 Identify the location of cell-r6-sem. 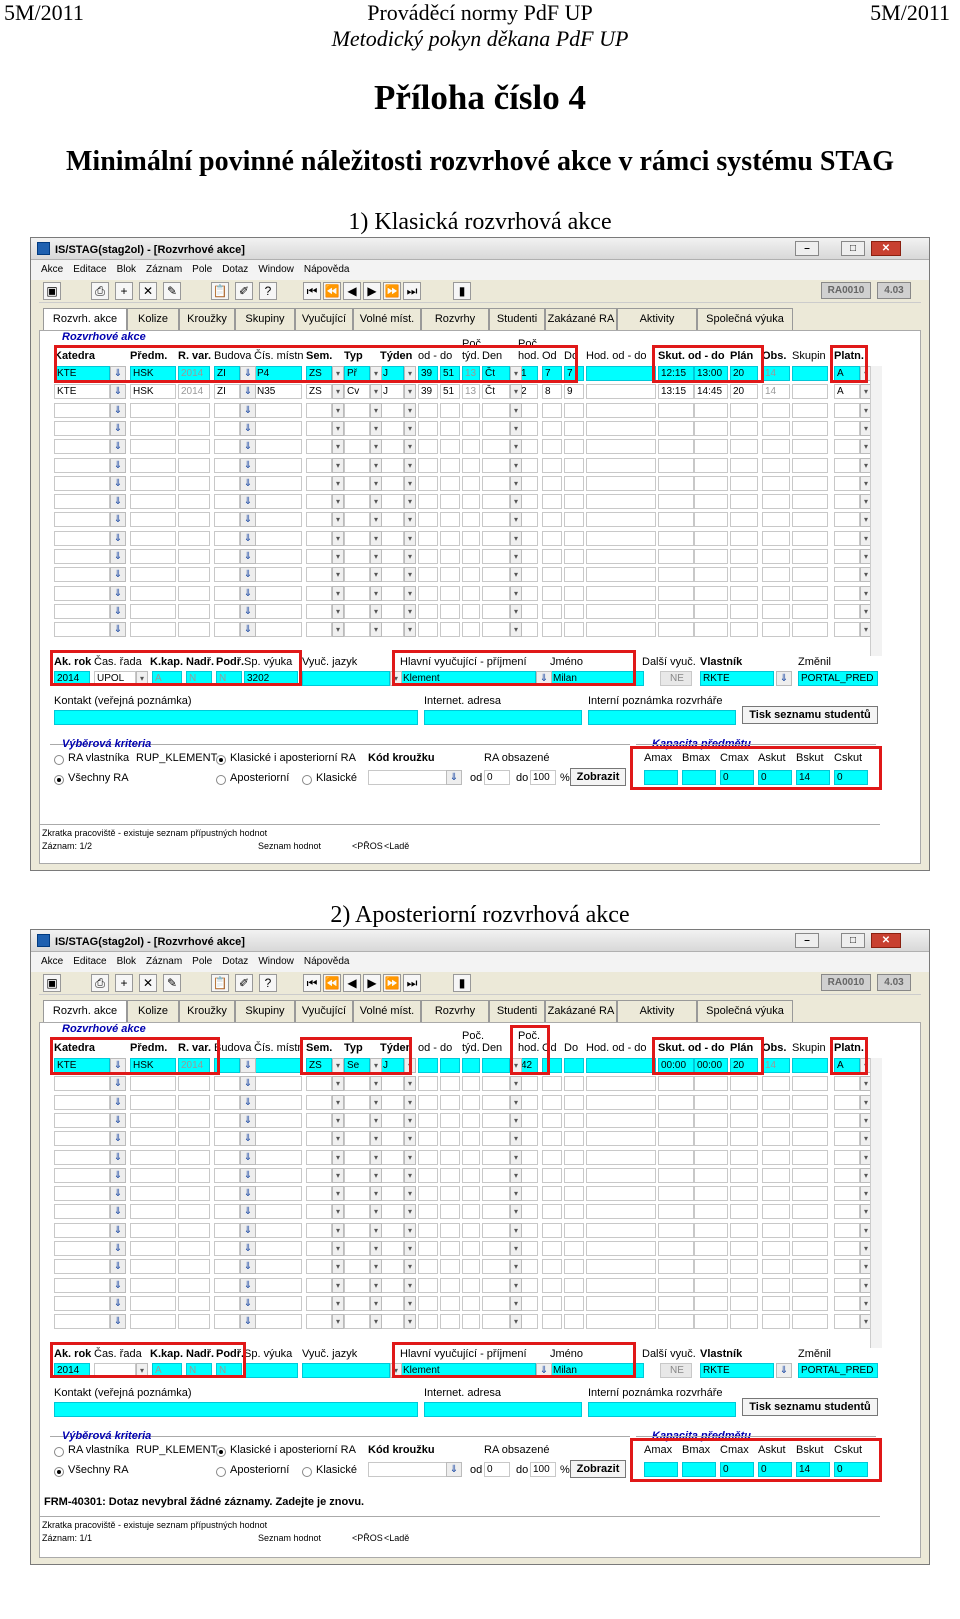
(319, 483).